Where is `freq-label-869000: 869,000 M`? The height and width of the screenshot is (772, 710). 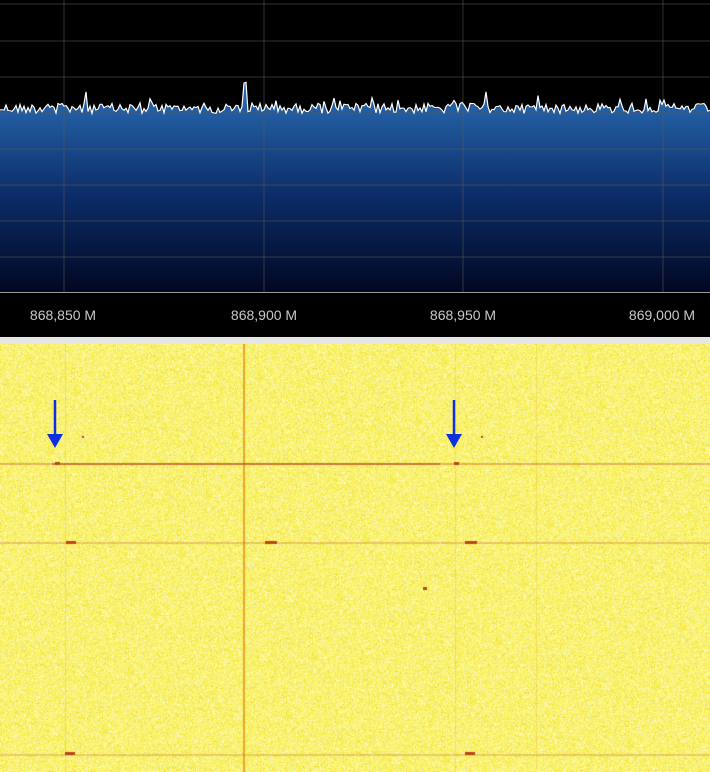
freq-label-869000: 869,000 M is located at coordinates (662, 315).